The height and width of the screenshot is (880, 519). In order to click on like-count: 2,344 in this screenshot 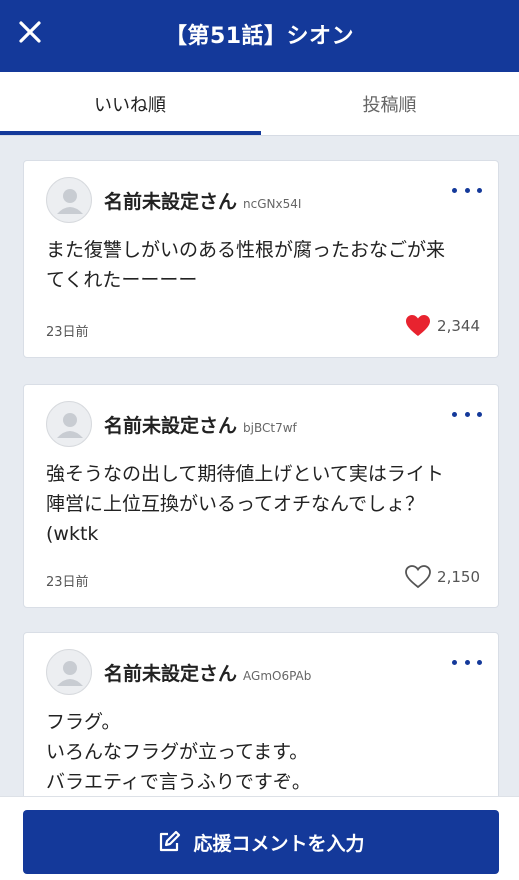, I will do `click(458, 326)`.